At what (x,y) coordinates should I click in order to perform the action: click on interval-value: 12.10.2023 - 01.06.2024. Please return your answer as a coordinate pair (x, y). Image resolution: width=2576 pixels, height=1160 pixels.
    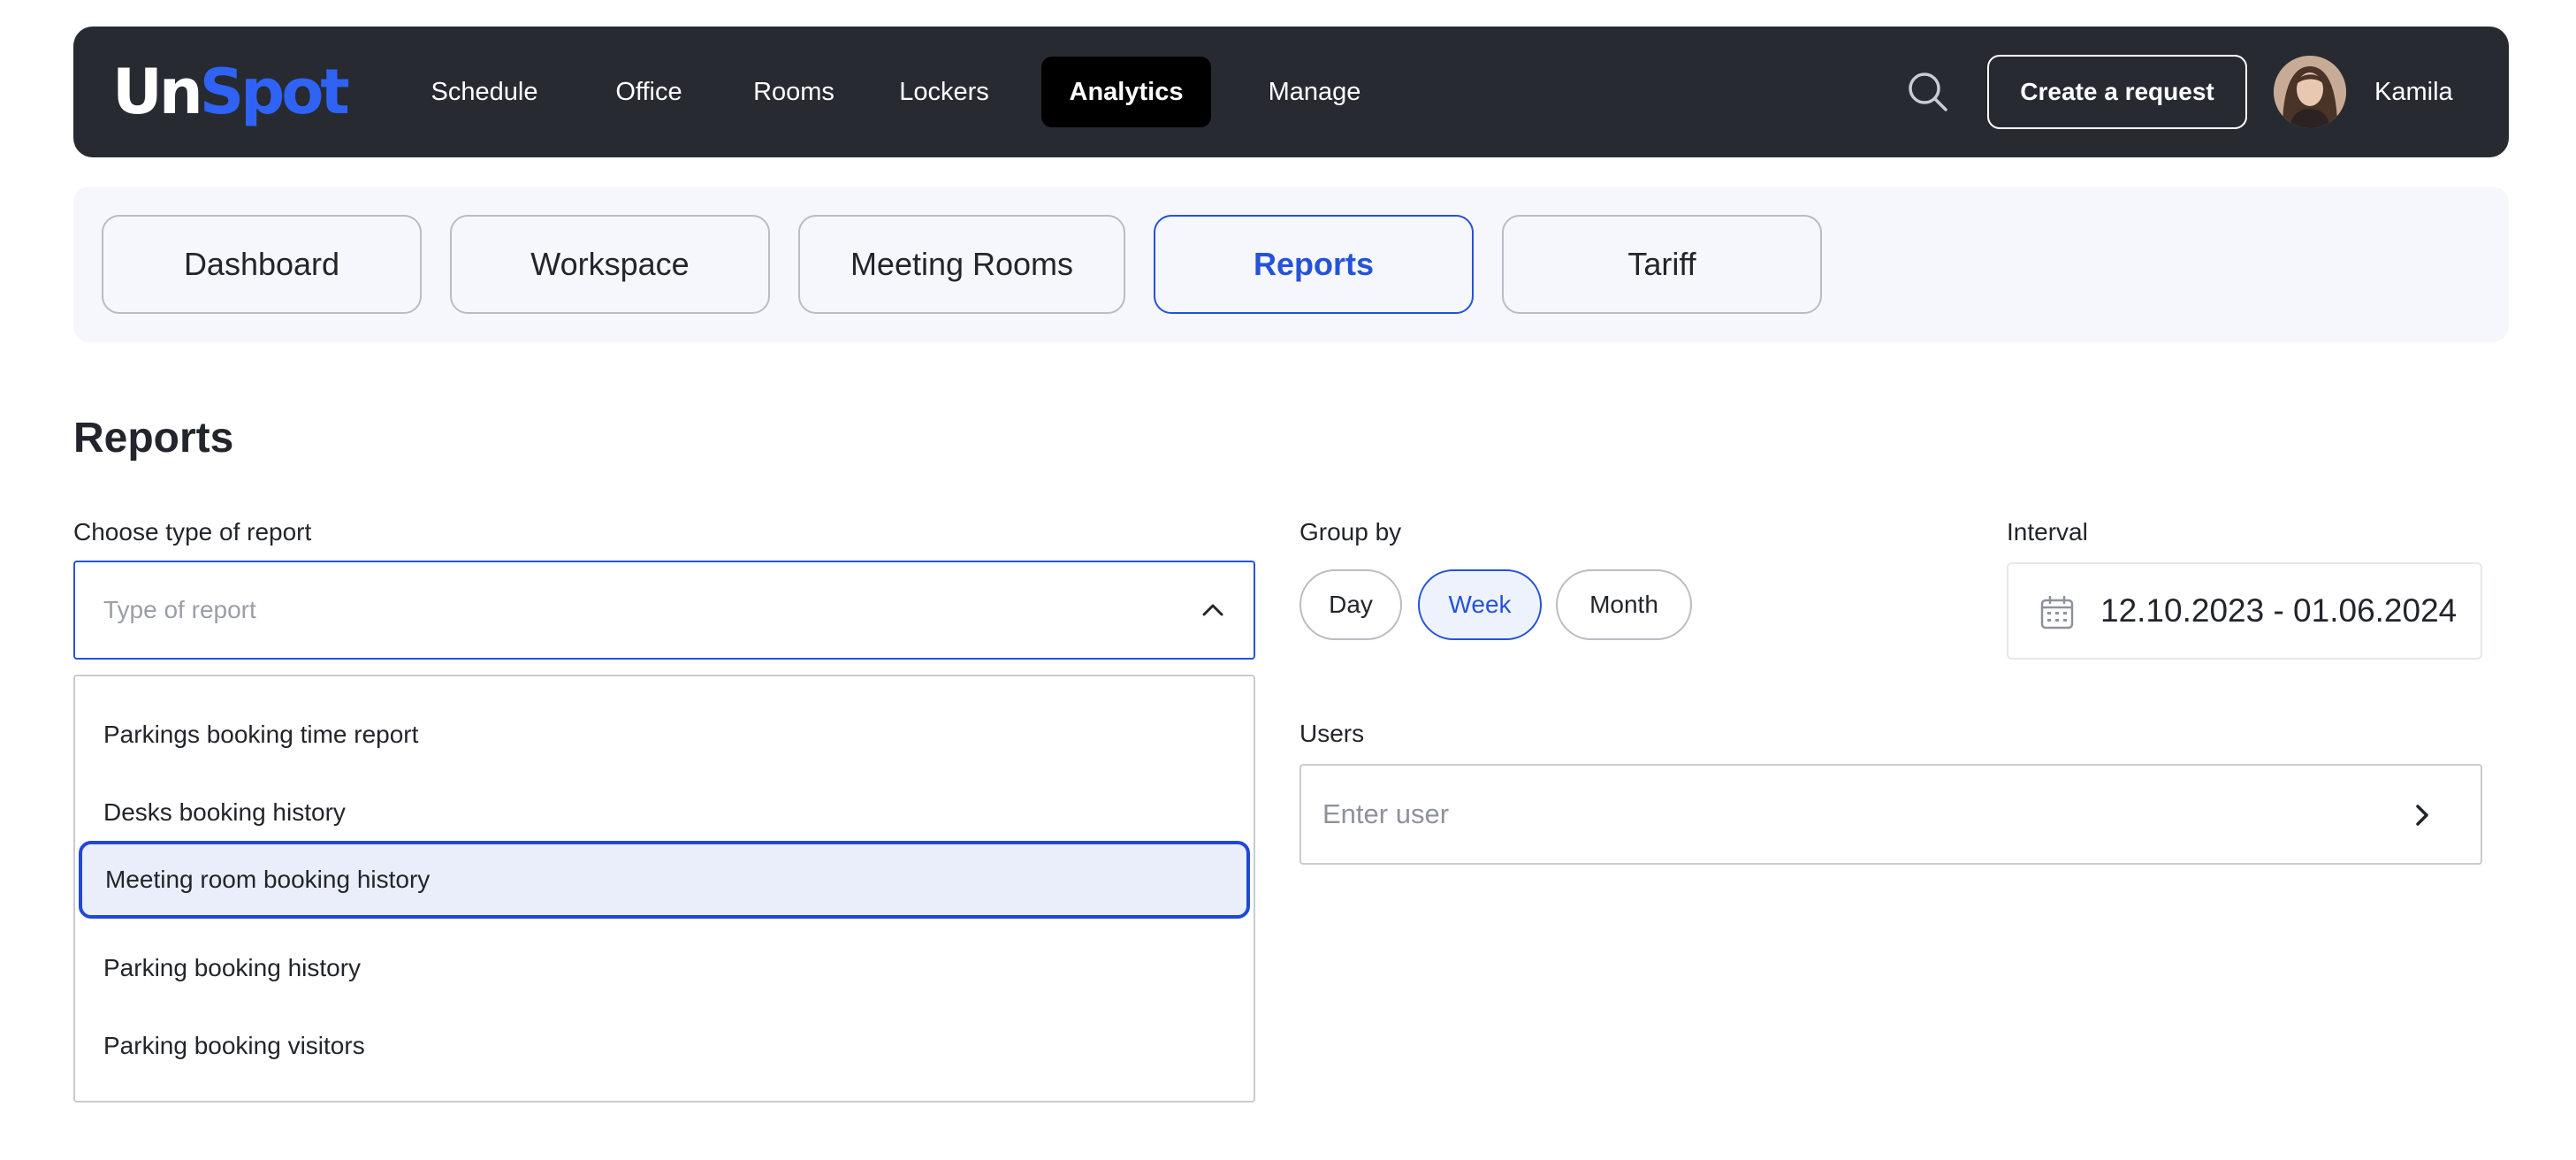
    Looking at the image, I should click on (2279, 610).